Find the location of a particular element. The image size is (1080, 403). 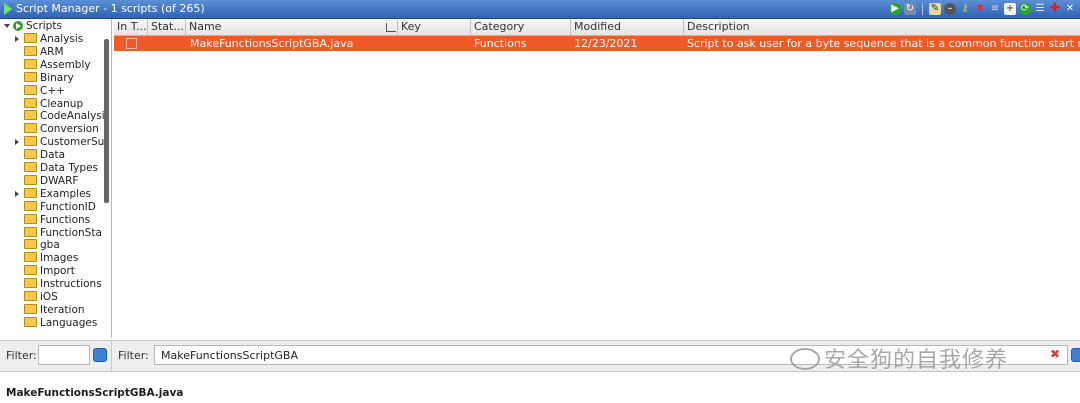

chevron-down-icon is located at coordinates (7, 26).